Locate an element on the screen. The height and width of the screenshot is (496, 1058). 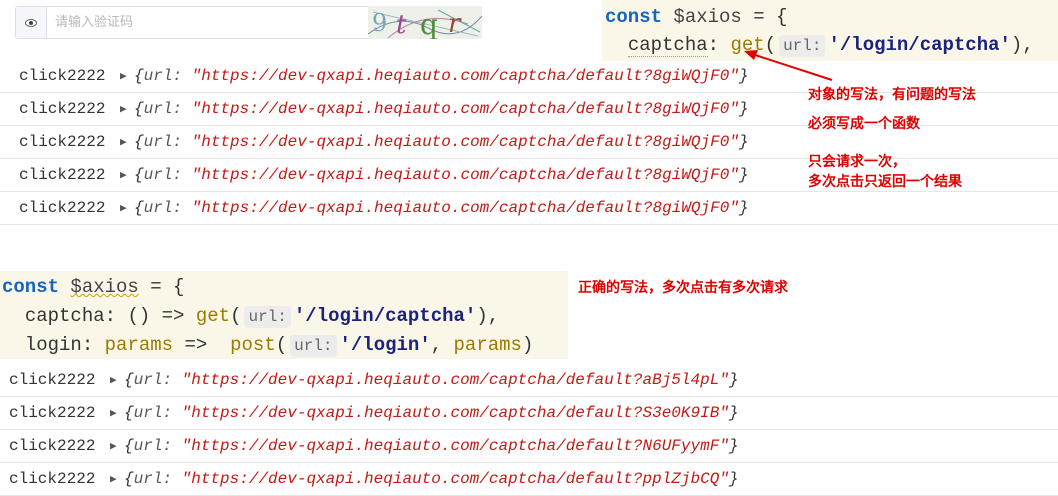
captcha-image: 9 t q r is located at coordinates (425, 22).